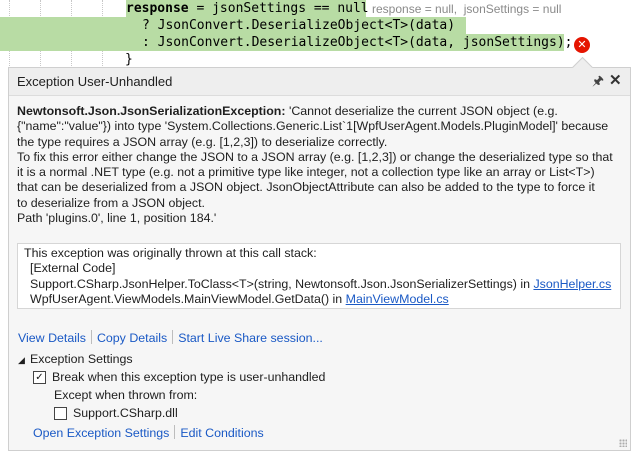 The width and height of the screenshot is (640, 457). Describe the element at coordinates (21, 360) in the screenshot. I see `collapse-triangle-icon: ◢` at that location.